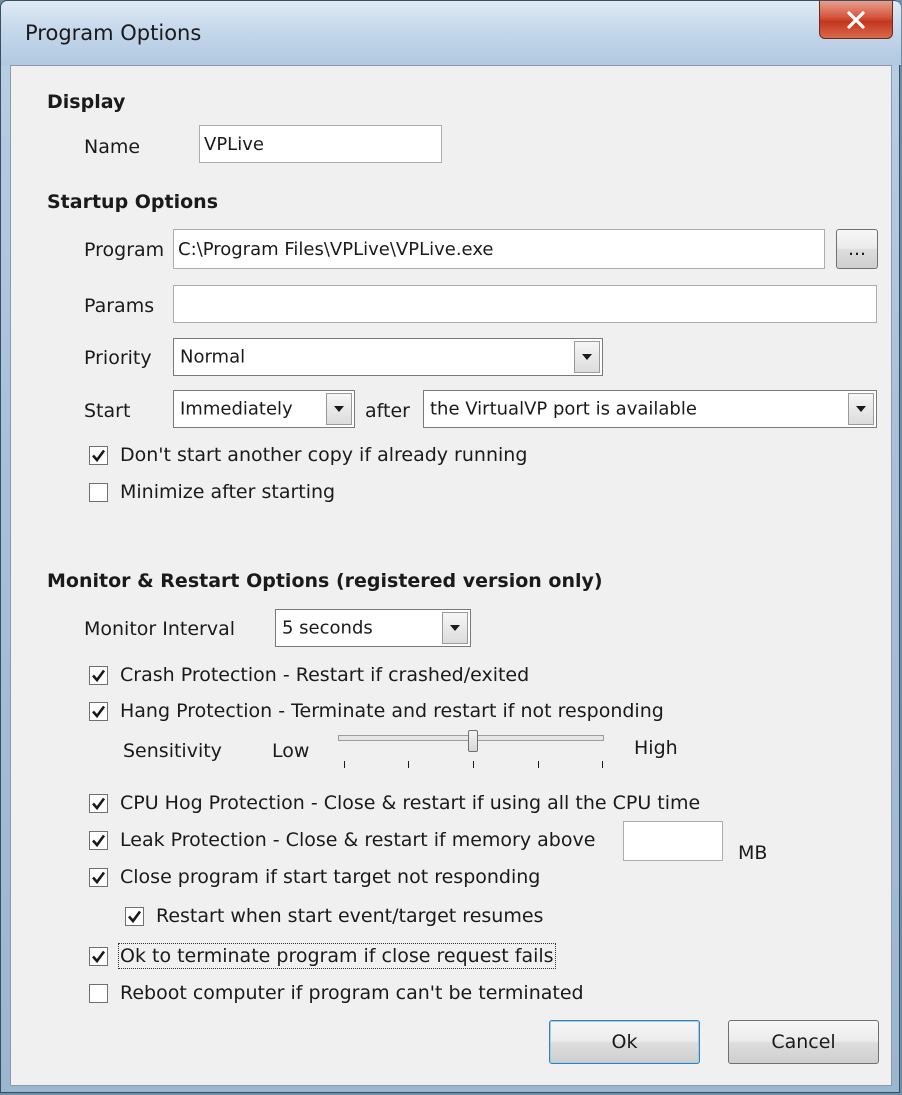  What do you see at coordinates (133, 202) in the screenshot?
I see `startup-heading: Startup Options` at bounding box center [133, 202].